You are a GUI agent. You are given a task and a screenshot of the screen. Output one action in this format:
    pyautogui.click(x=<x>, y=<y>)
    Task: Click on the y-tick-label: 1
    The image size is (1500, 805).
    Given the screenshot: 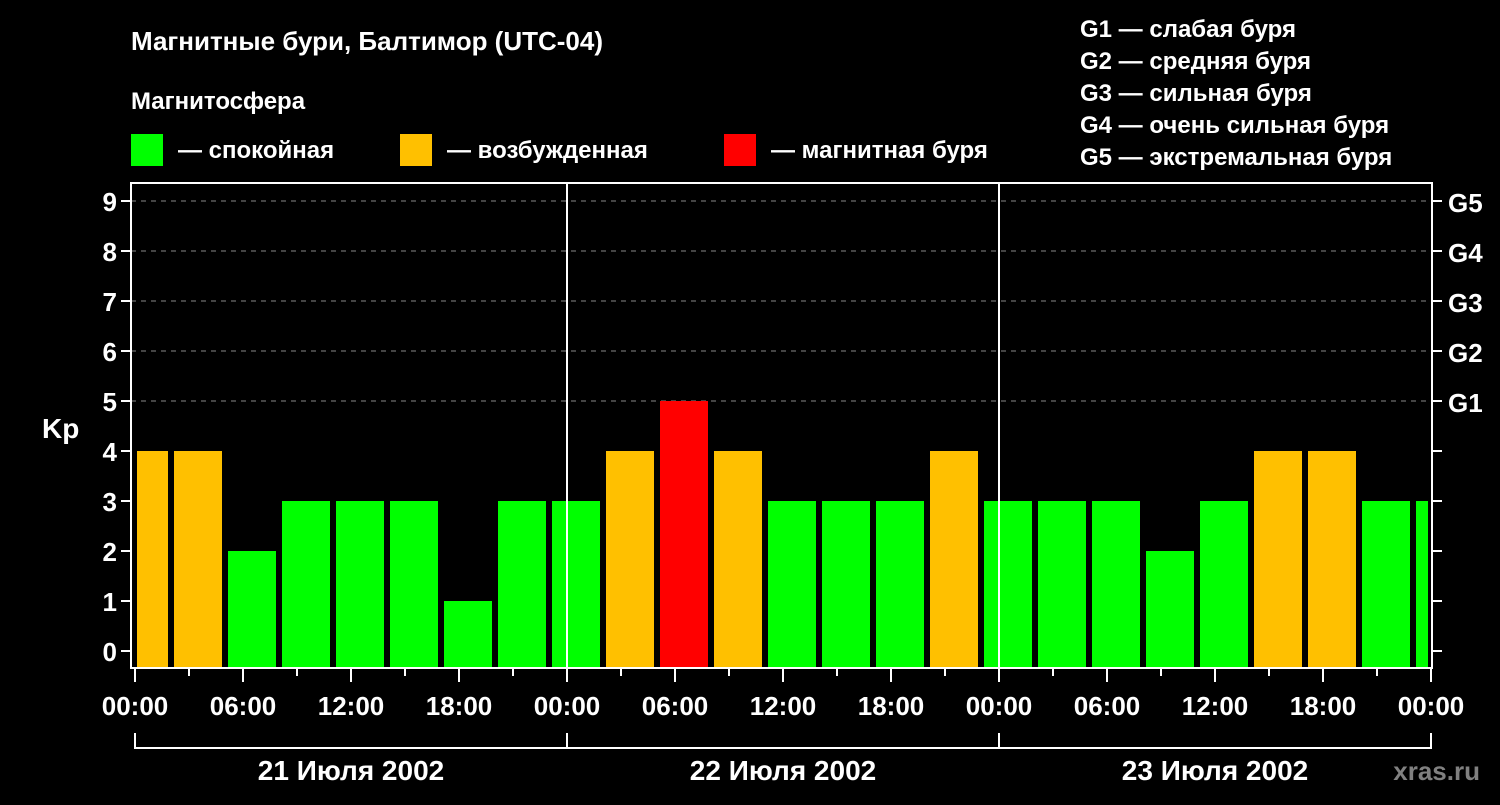 What is the action you would take?
    pyautogui.click(x=110, y=602)
    